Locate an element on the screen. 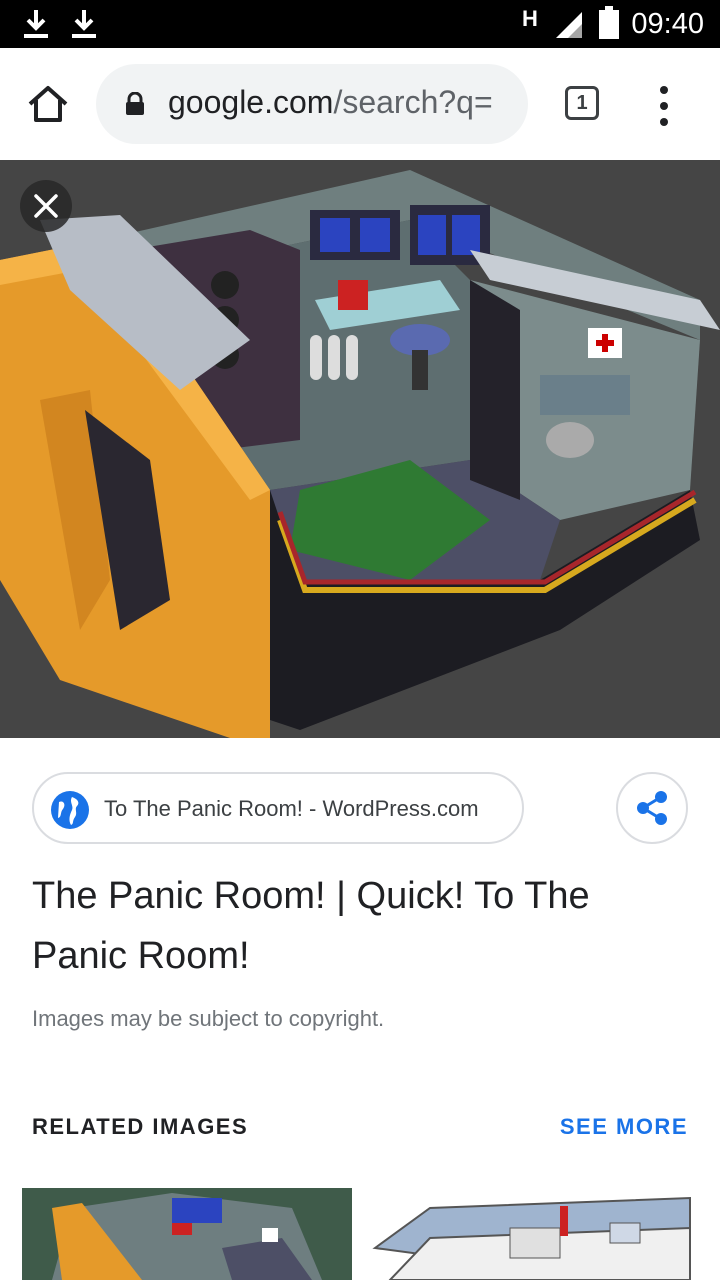 This screenshot has width=720, height=1280. close-viewer-button is located at coordinates (46, 206).